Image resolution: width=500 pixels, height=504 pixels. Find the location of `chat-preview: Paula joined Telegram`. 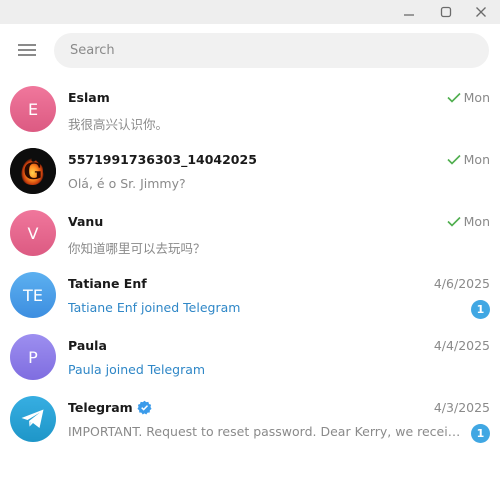

chat-preview: Paula joined Telegram is located at coordinates (137, 369).